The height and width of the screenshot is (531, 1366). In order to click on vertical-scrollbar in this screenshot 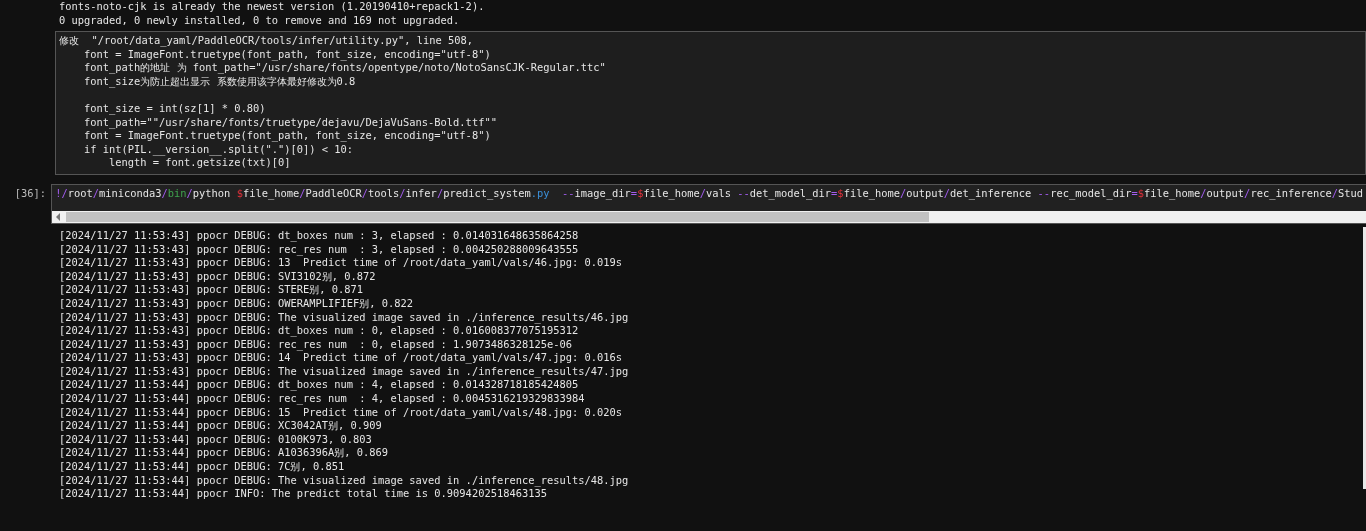, I will do `click(1364, 357)`.